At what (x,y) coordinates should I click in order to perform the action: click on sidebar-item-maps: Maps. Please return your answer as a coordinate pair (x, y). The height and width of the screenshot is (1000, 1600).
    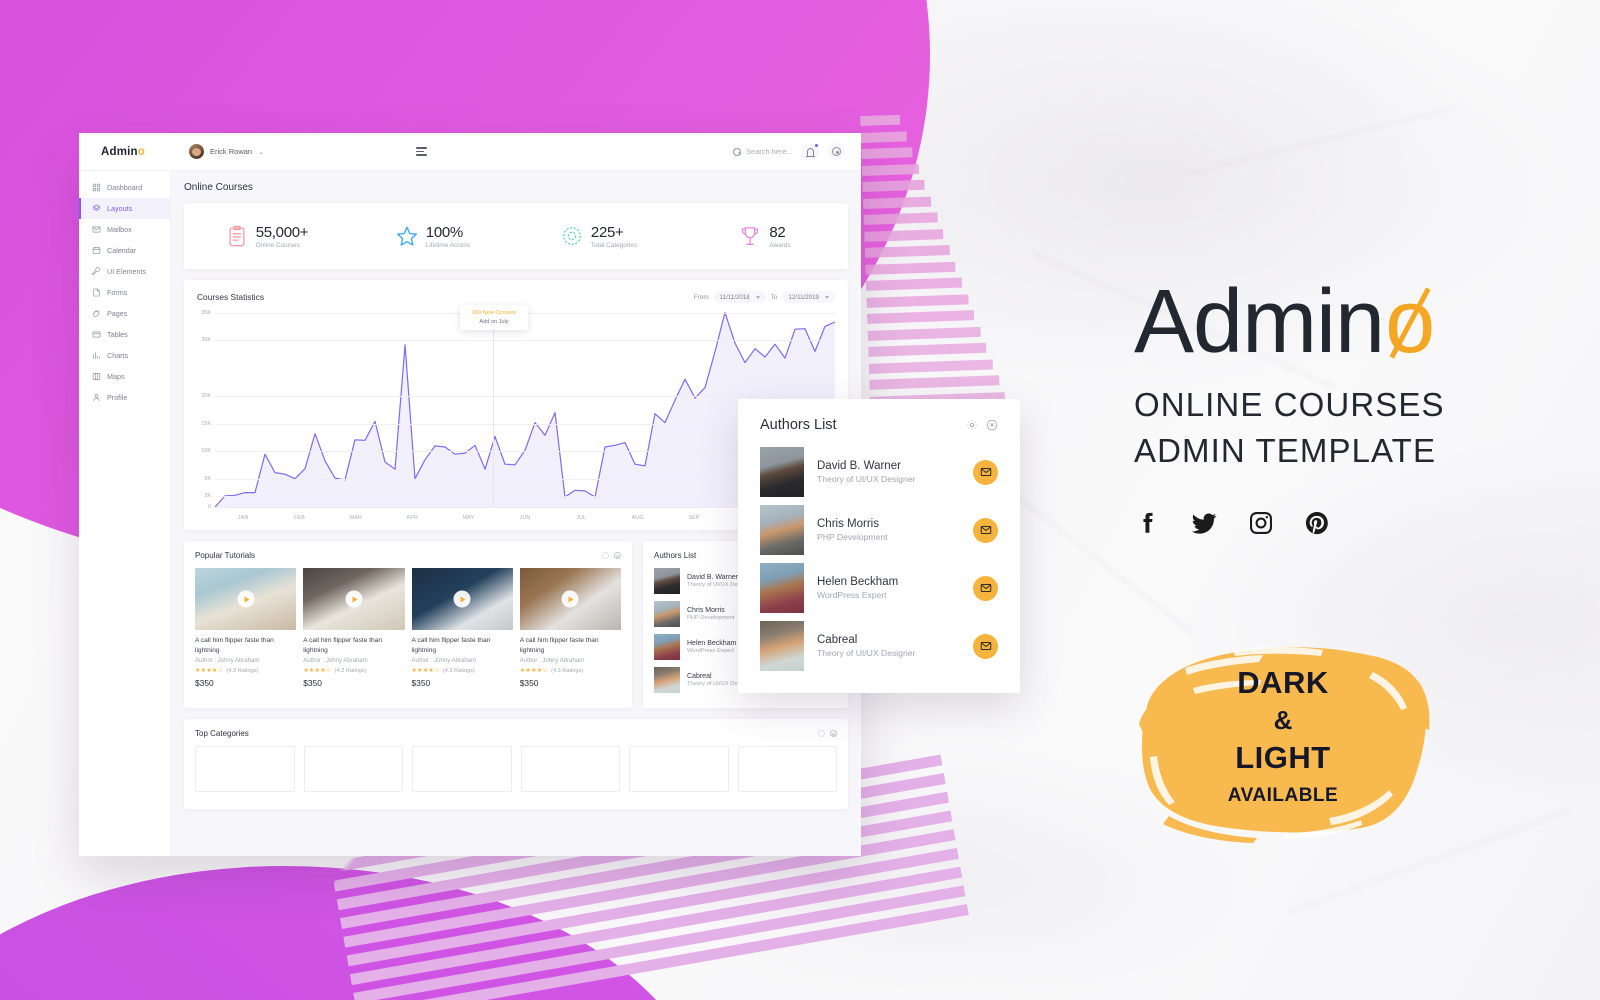
    Looking at the image, I should click on (124, 376).